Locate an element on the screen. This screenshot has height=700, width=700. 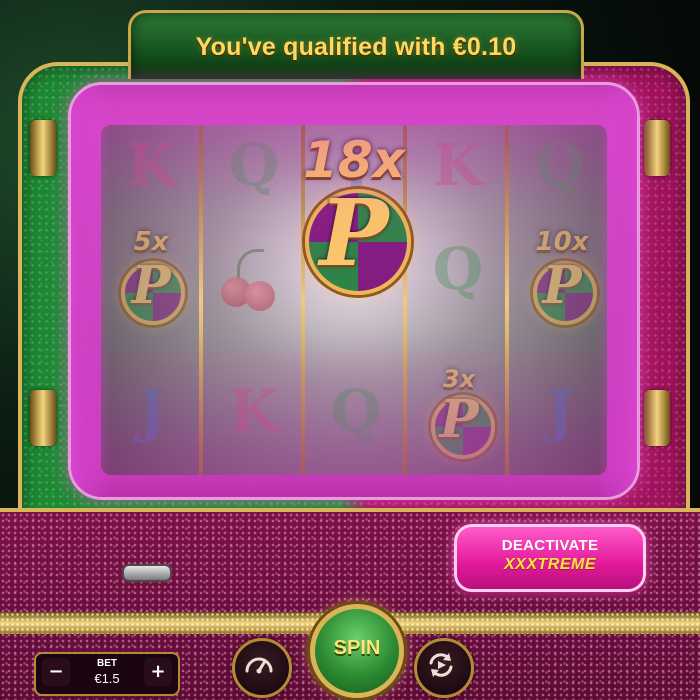
bottom-controls: − BET €1.5 + SPIN is located at coordinates (350, 652).